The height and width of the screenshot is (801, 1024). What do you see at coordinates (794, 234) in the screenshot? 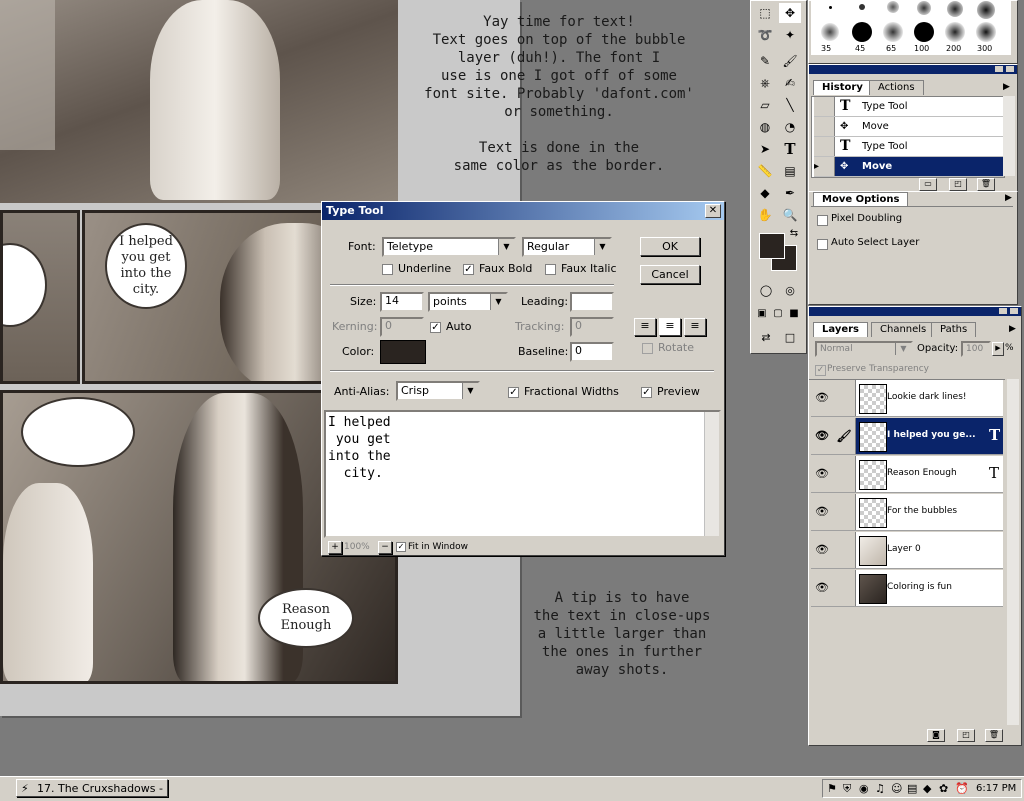
I see `swap-colors-icon: ⇆` at bounding box center [794, 234].